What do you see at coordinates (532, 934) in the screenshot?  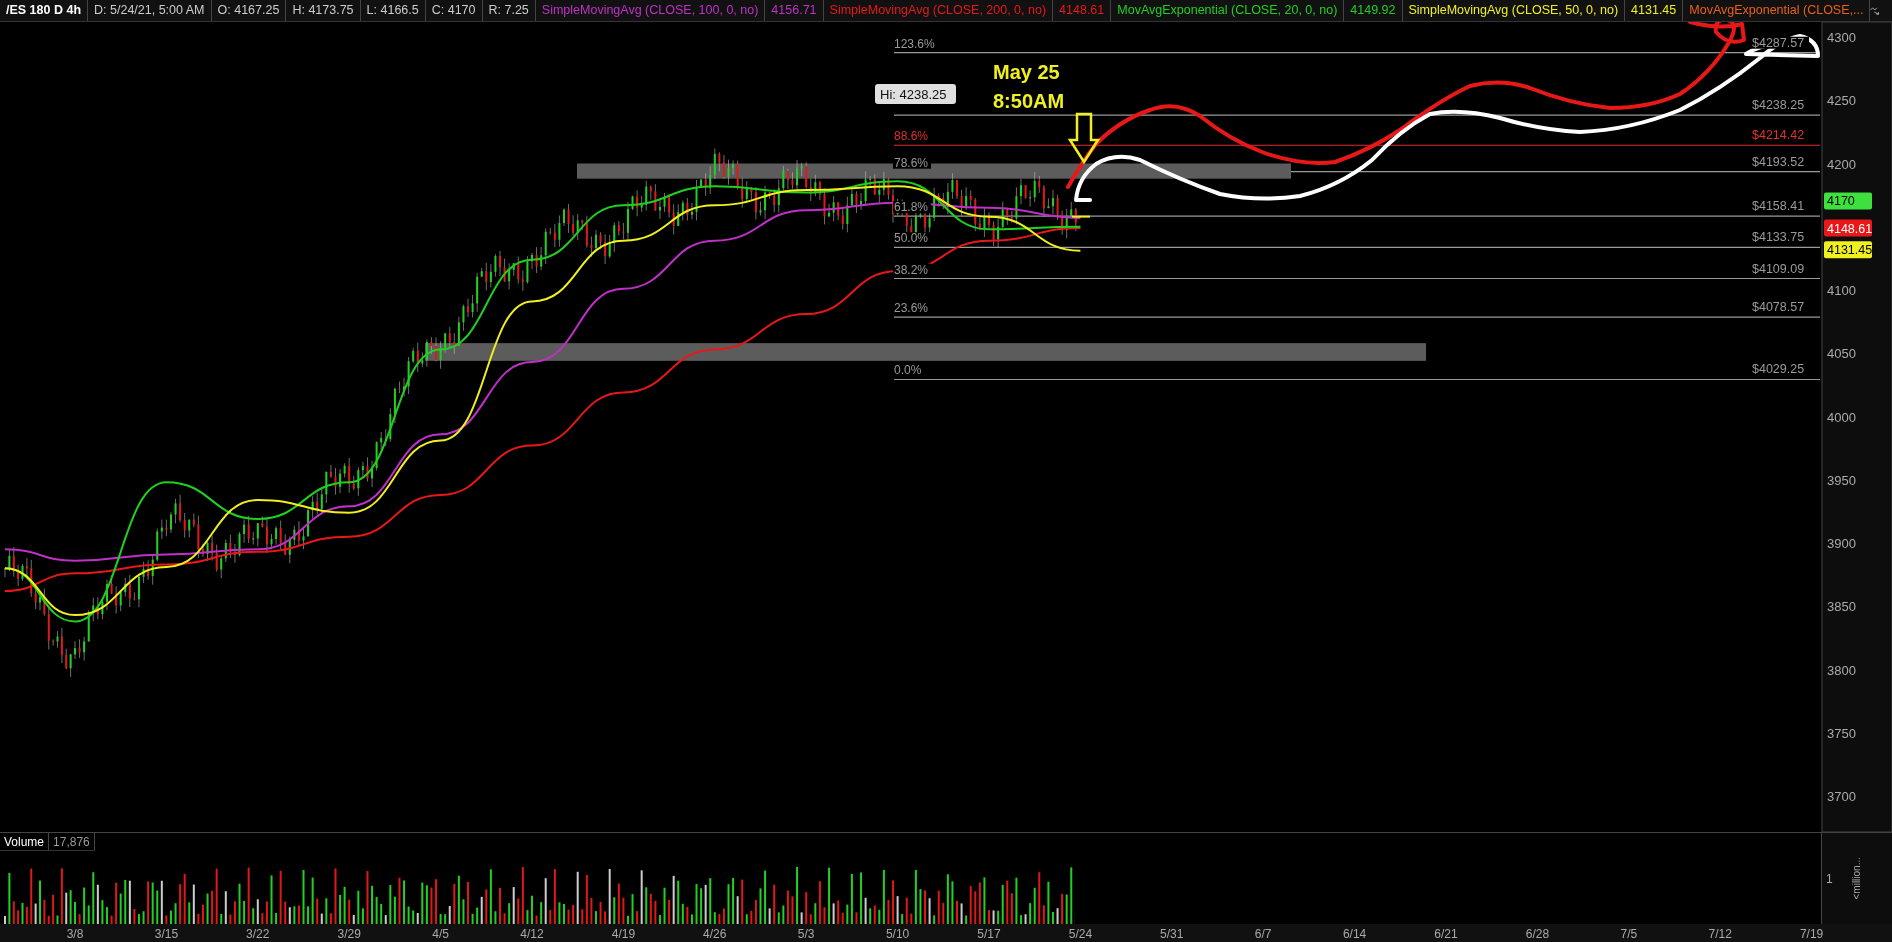 I see `date-axis-label: 4/12` at bounding box center [532, 934].